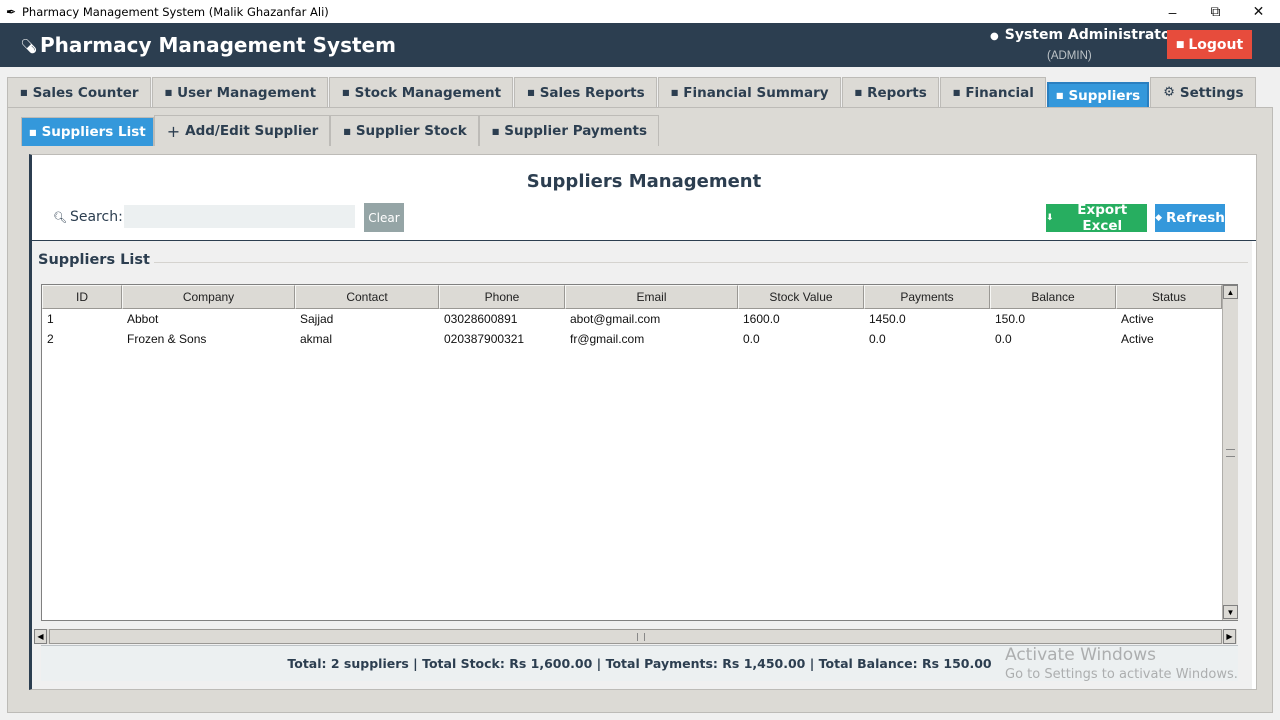  Describe the element at coordinates (29, 46) in the screenshot. I see `pill-icon: 💊︎` at that location.